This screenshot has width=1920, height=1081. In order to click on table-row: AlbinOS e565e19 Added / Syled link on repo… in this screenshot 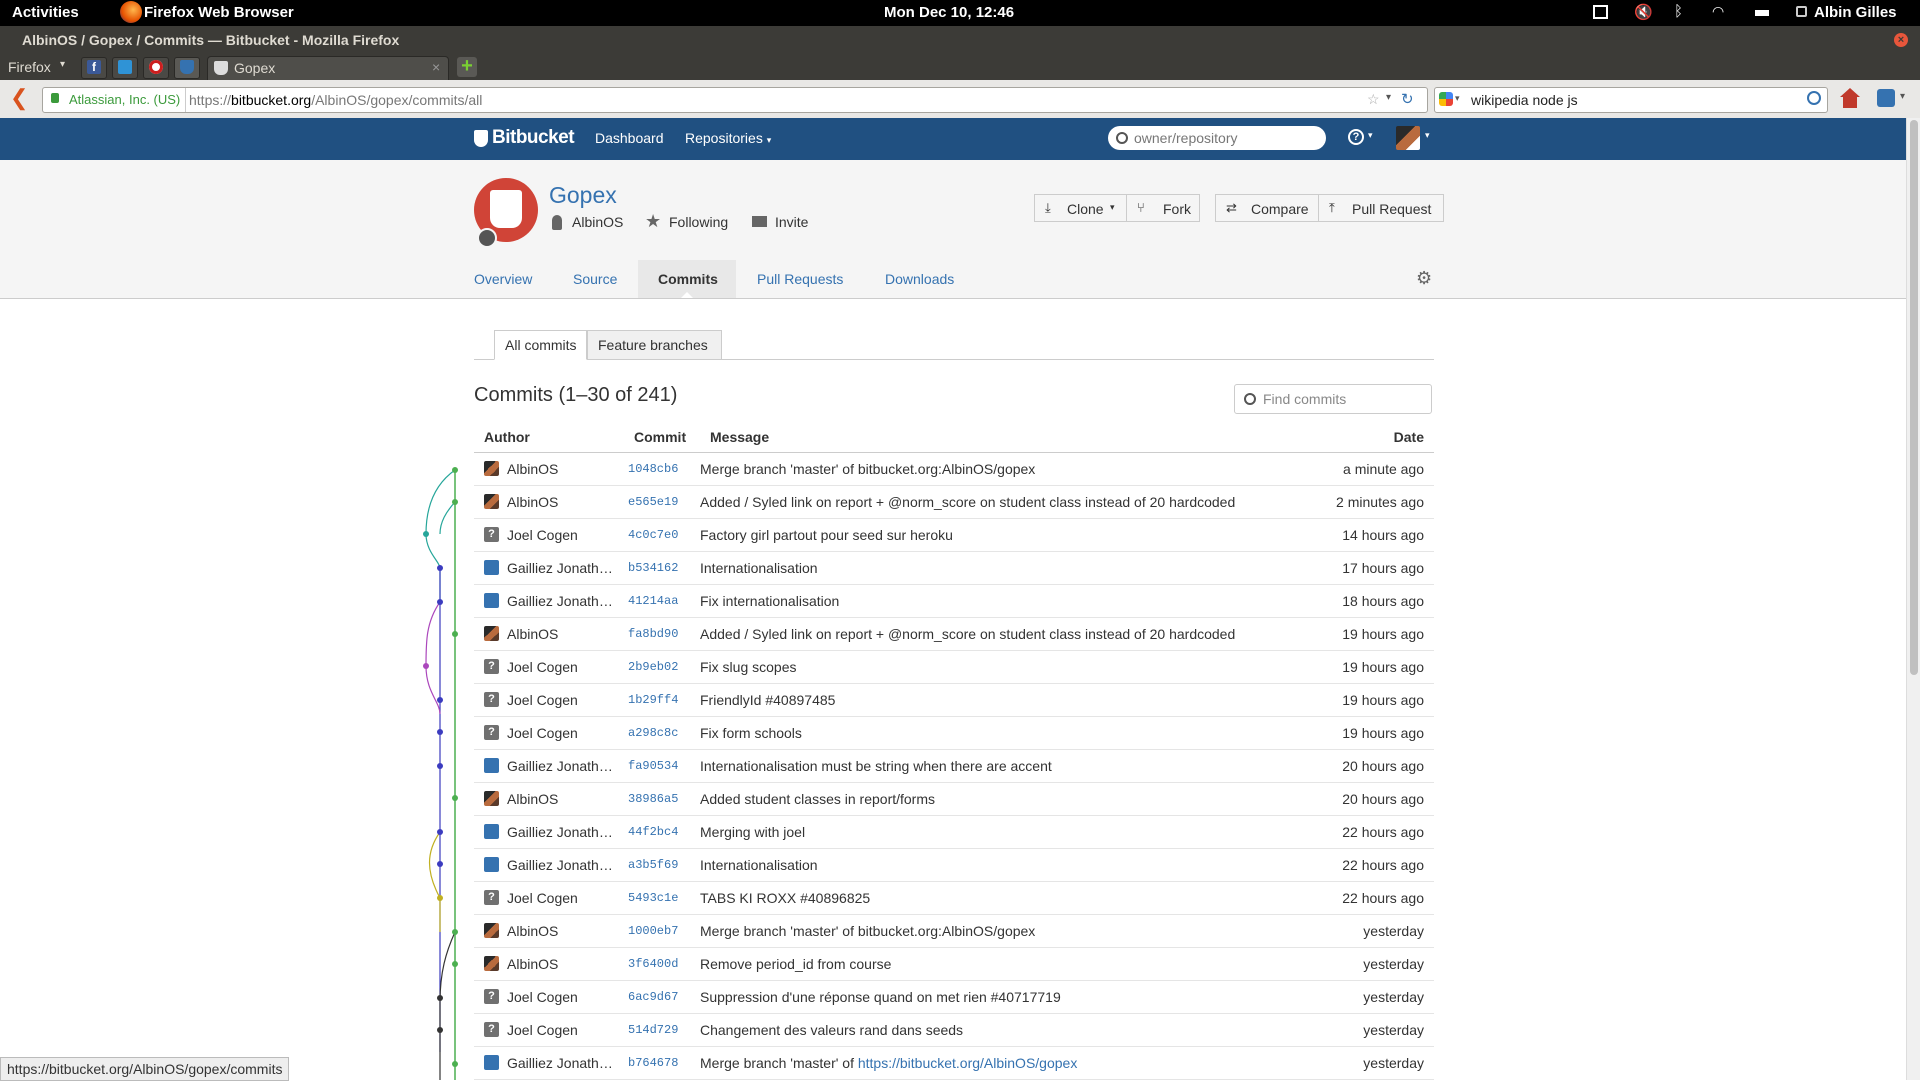, I will do `click(954, 502)`.